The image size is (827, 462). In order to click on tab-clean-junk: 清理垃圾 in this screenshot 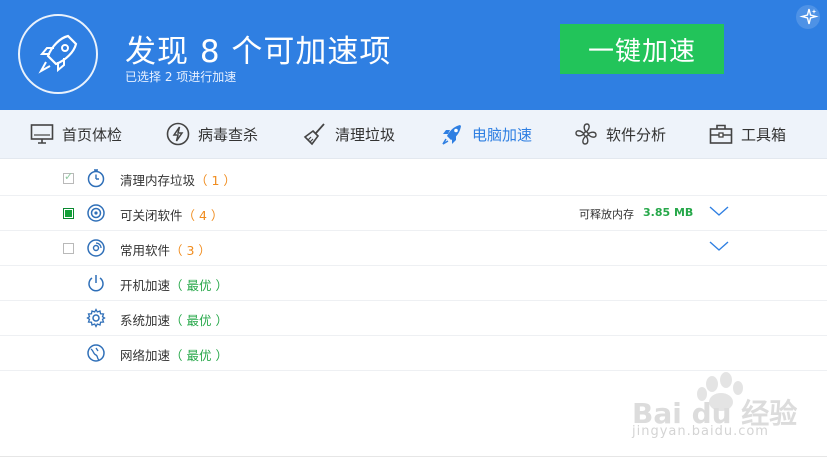, I will do `click(349, 134)`.